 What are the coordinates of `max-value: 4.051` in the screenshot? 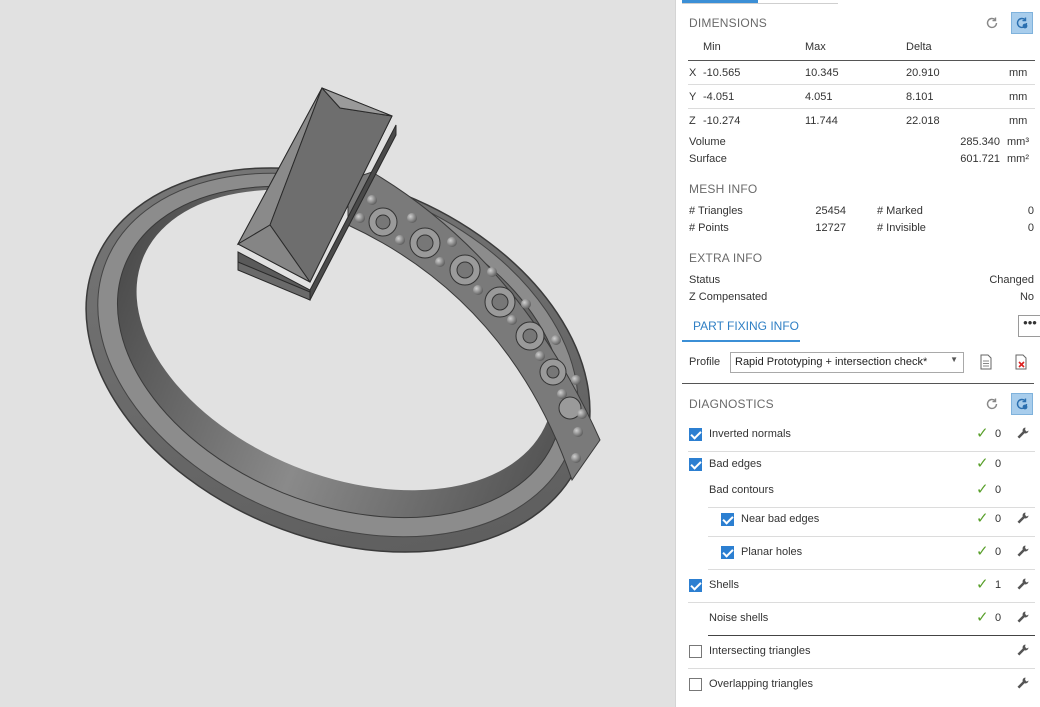 It's located at (819, 97).